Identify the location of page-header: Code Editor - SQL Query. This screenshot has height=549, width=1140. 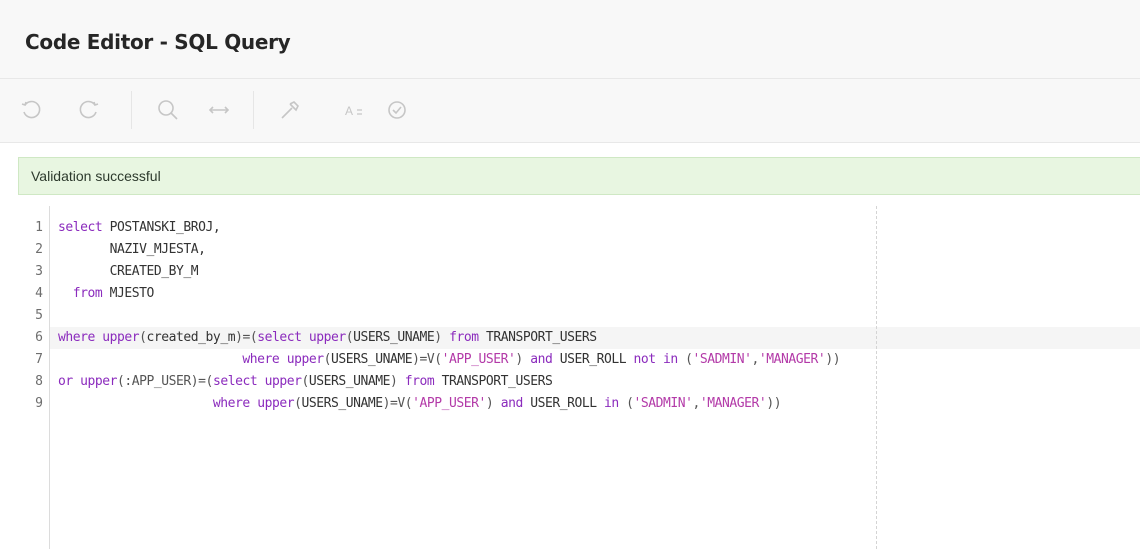
(570, 39).